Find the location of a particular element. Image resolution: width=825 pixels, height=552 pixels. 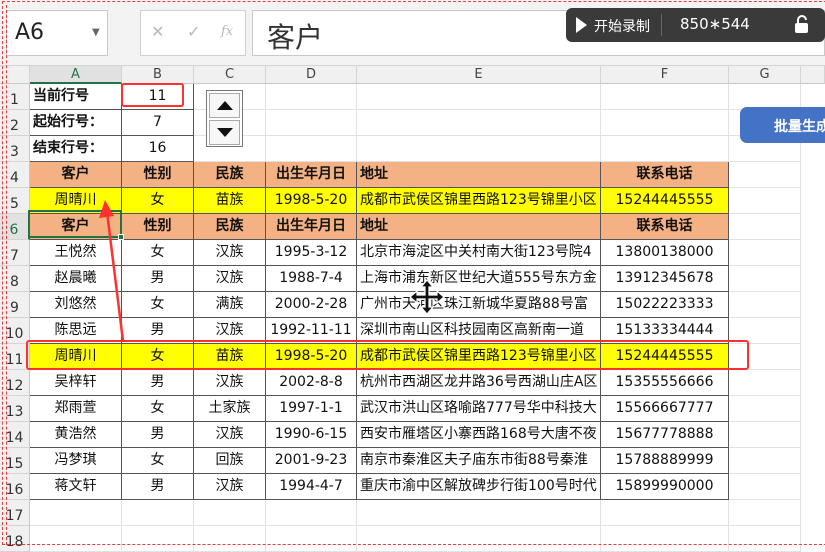

current-ethnicity: 苗族 is located at coordinates (230, 201).